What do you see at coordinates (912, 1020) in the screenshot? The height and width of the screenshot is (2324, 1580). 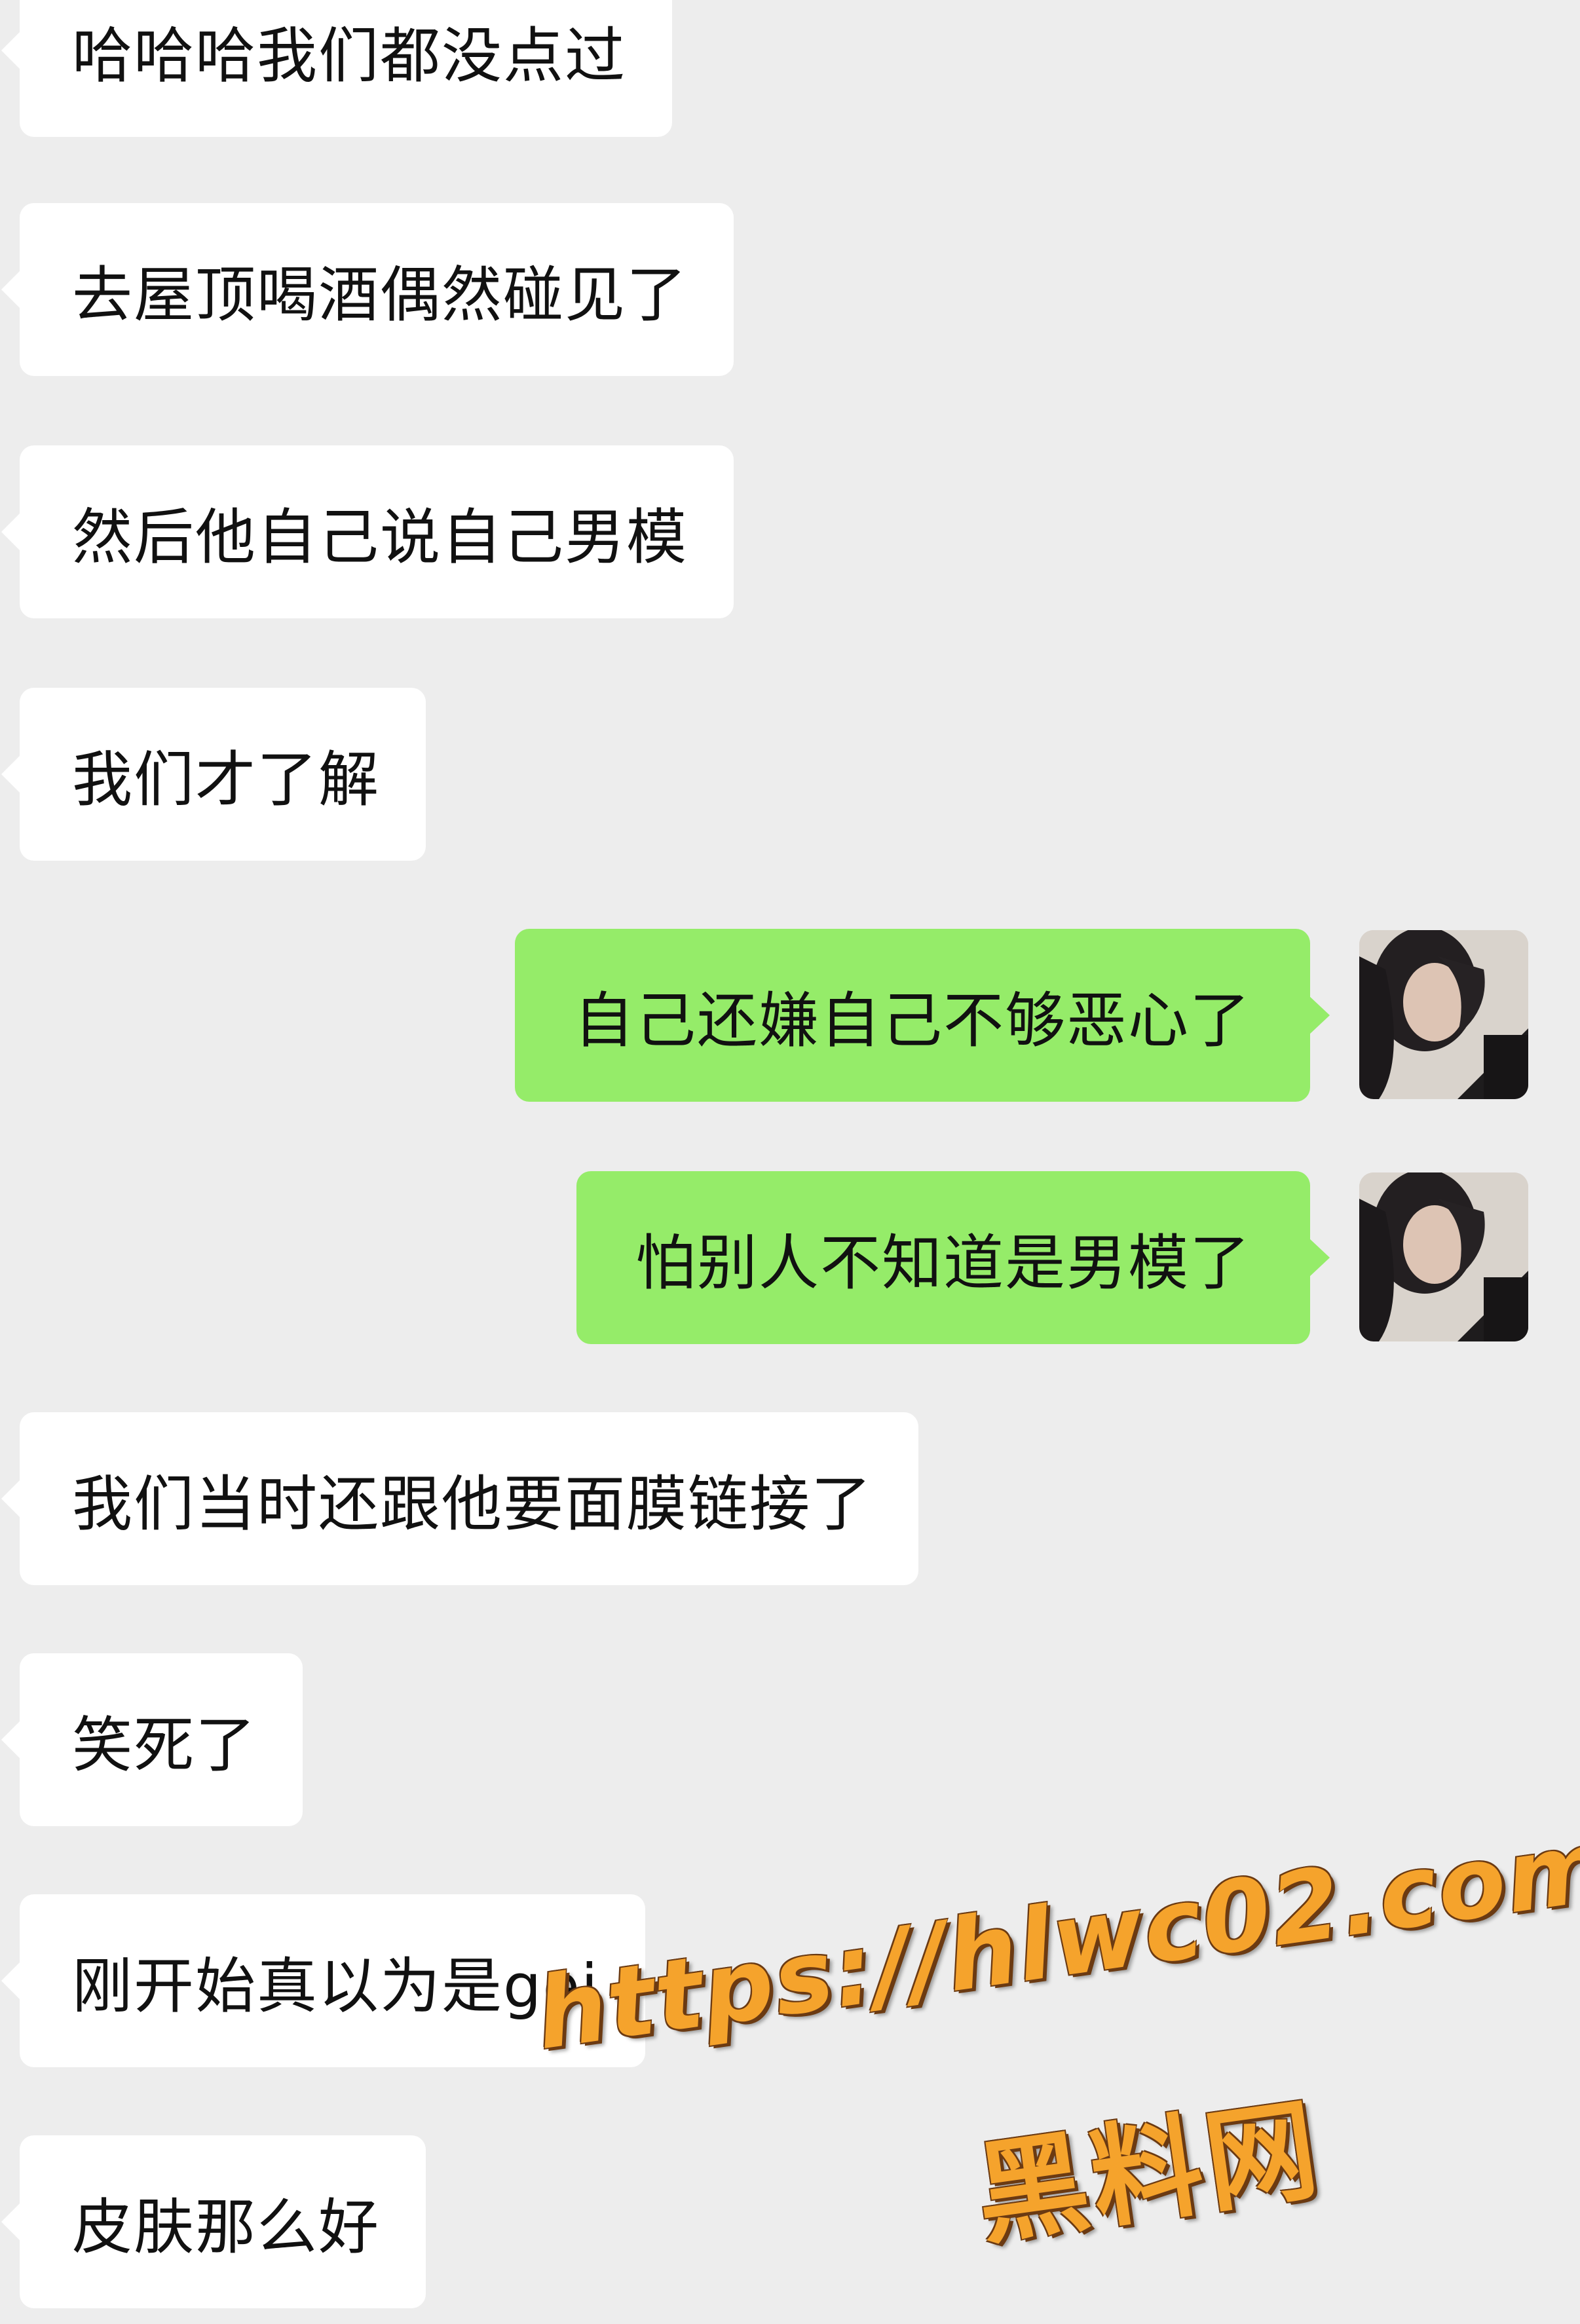 I see `message-text: 自己还嫌自己不够恶心了` at bounding box center [912, 1020].